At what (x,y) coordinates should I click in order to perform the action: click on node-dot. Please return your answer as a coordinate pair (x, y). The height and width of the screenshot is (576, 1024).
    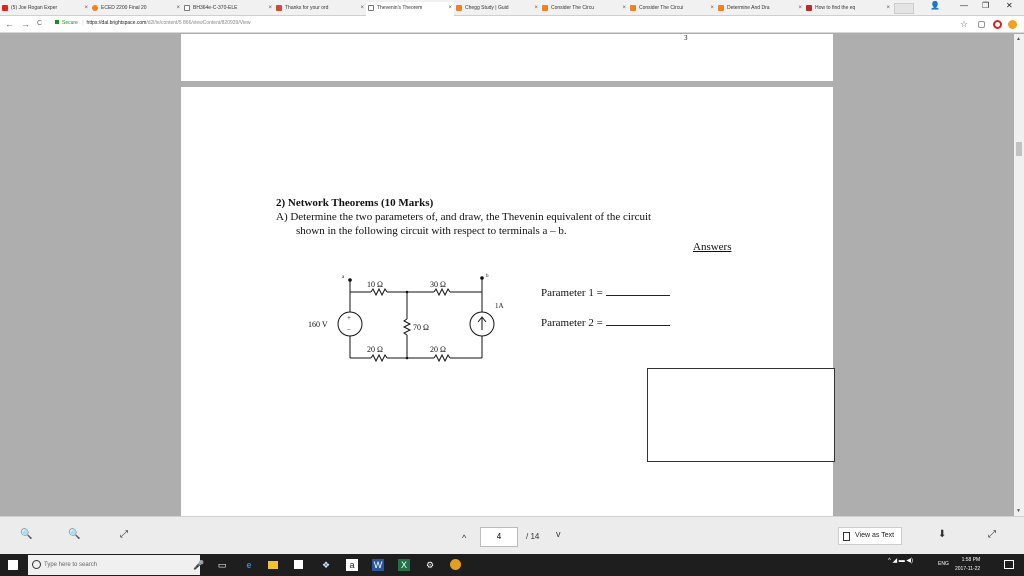
    Looking at the image, I should click on (407, 358).